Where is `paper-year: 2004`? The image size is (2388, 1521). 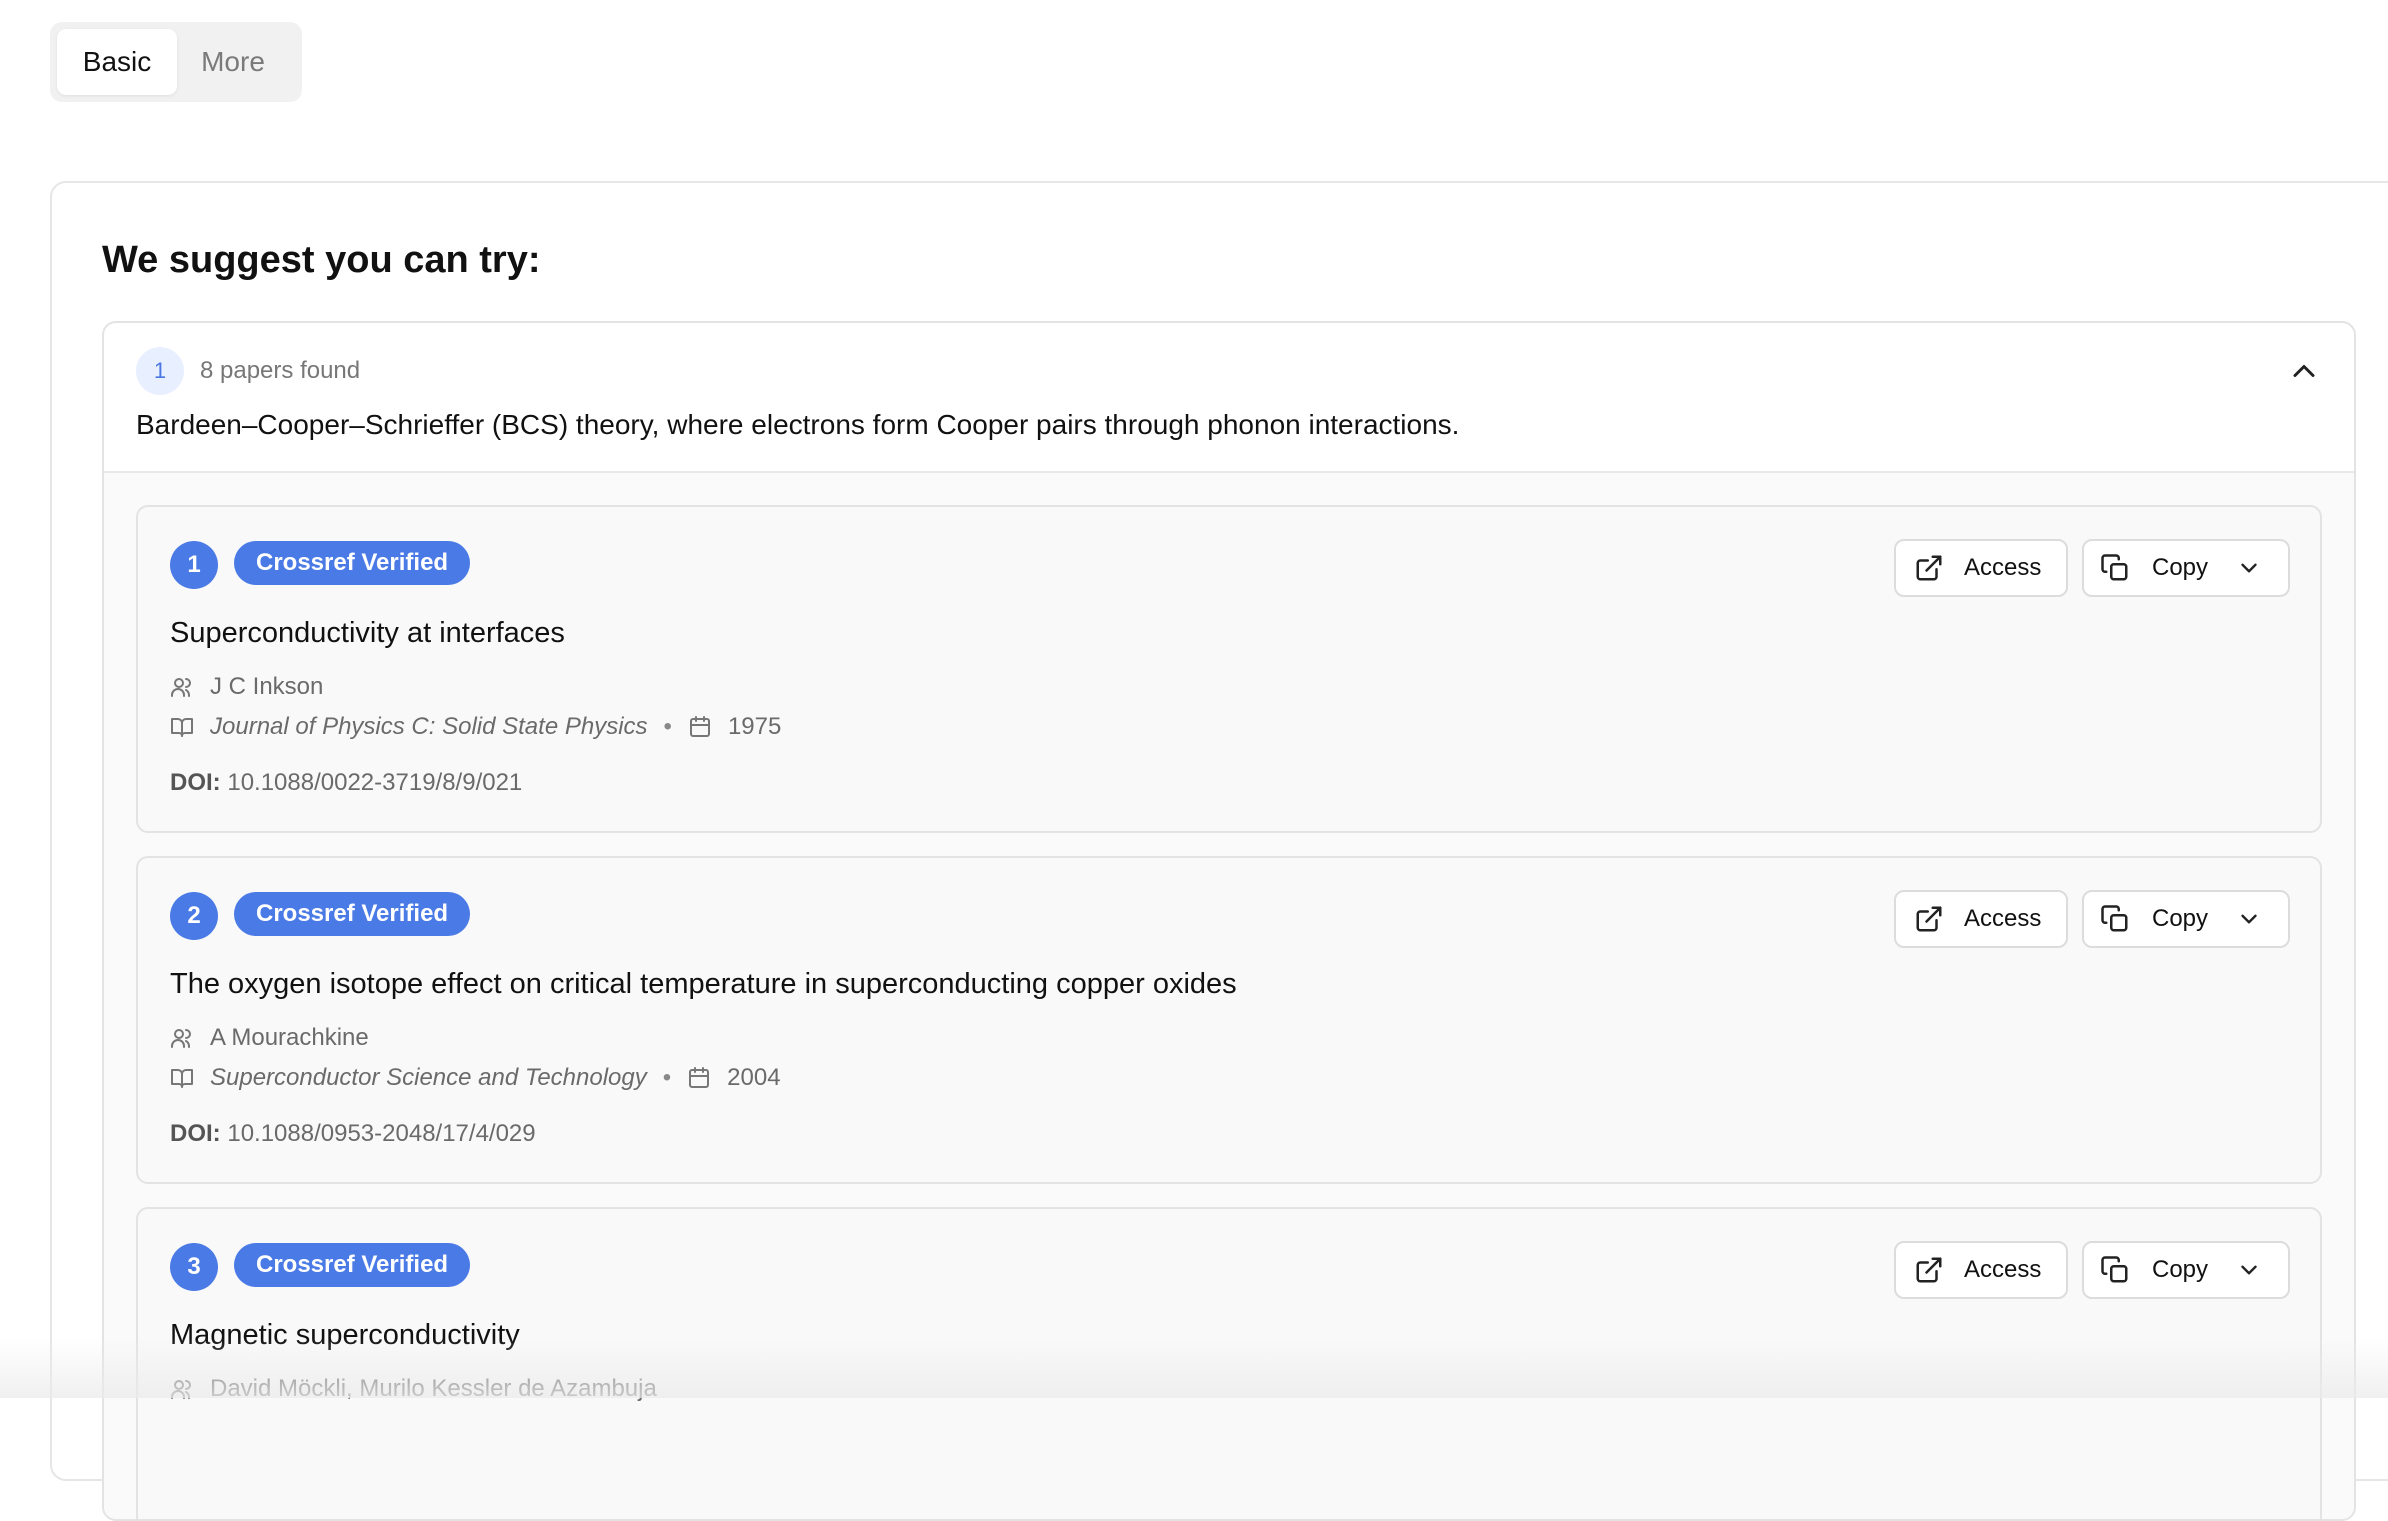 paper-year: 2004 is located at coordinates (753, 1078).